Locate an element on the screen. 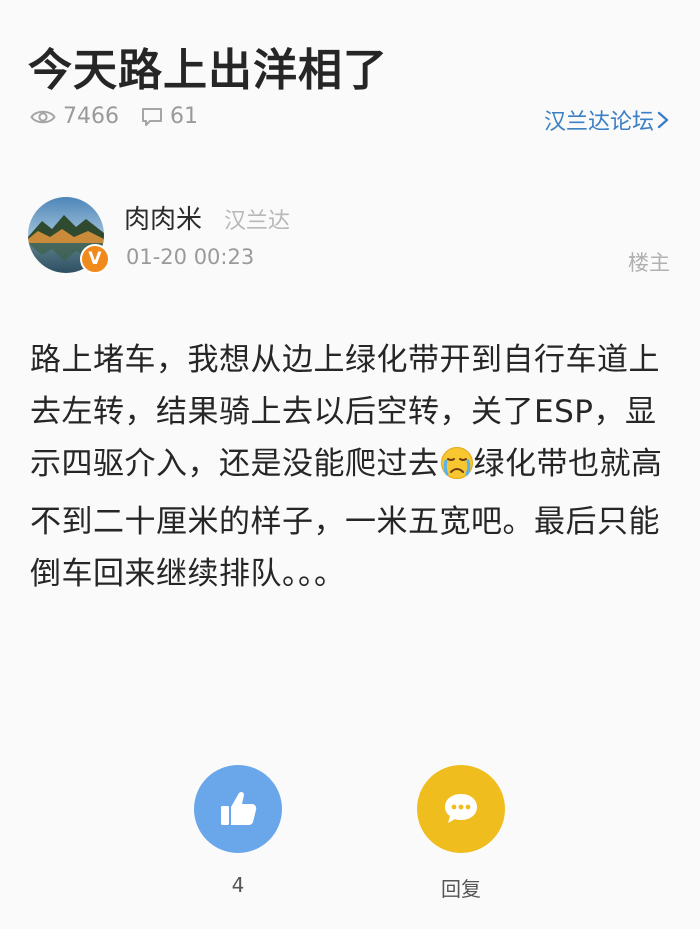 The image size is (700, 929). floor-label: 楼主 is located at coordinates (649, 263).